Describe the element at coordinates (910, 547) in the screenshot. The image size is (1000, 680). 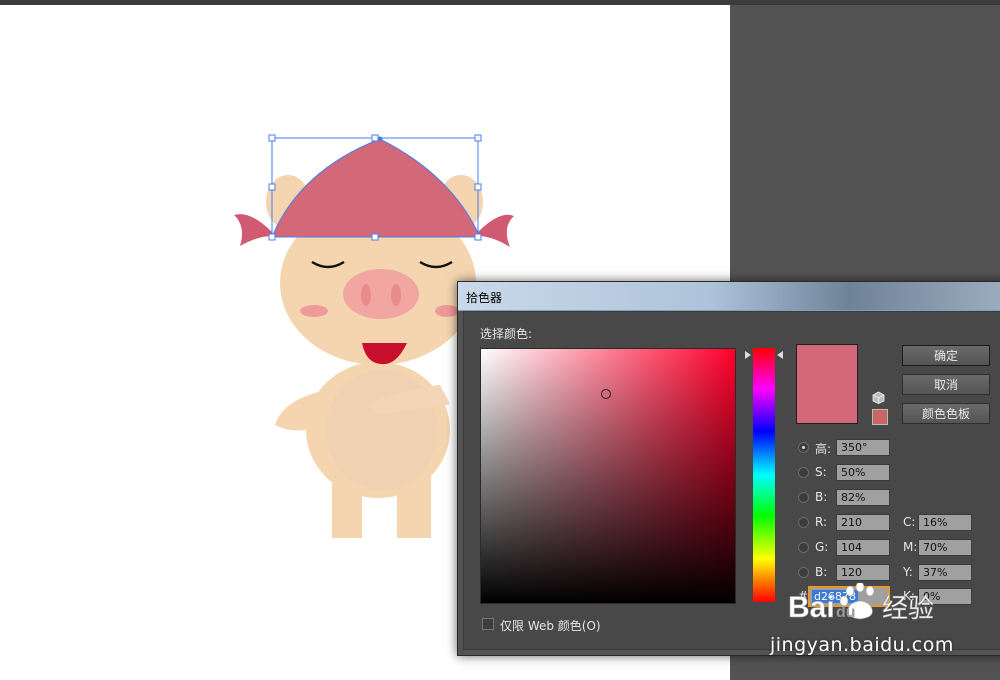
I see `magenta-label: M:` at that location.